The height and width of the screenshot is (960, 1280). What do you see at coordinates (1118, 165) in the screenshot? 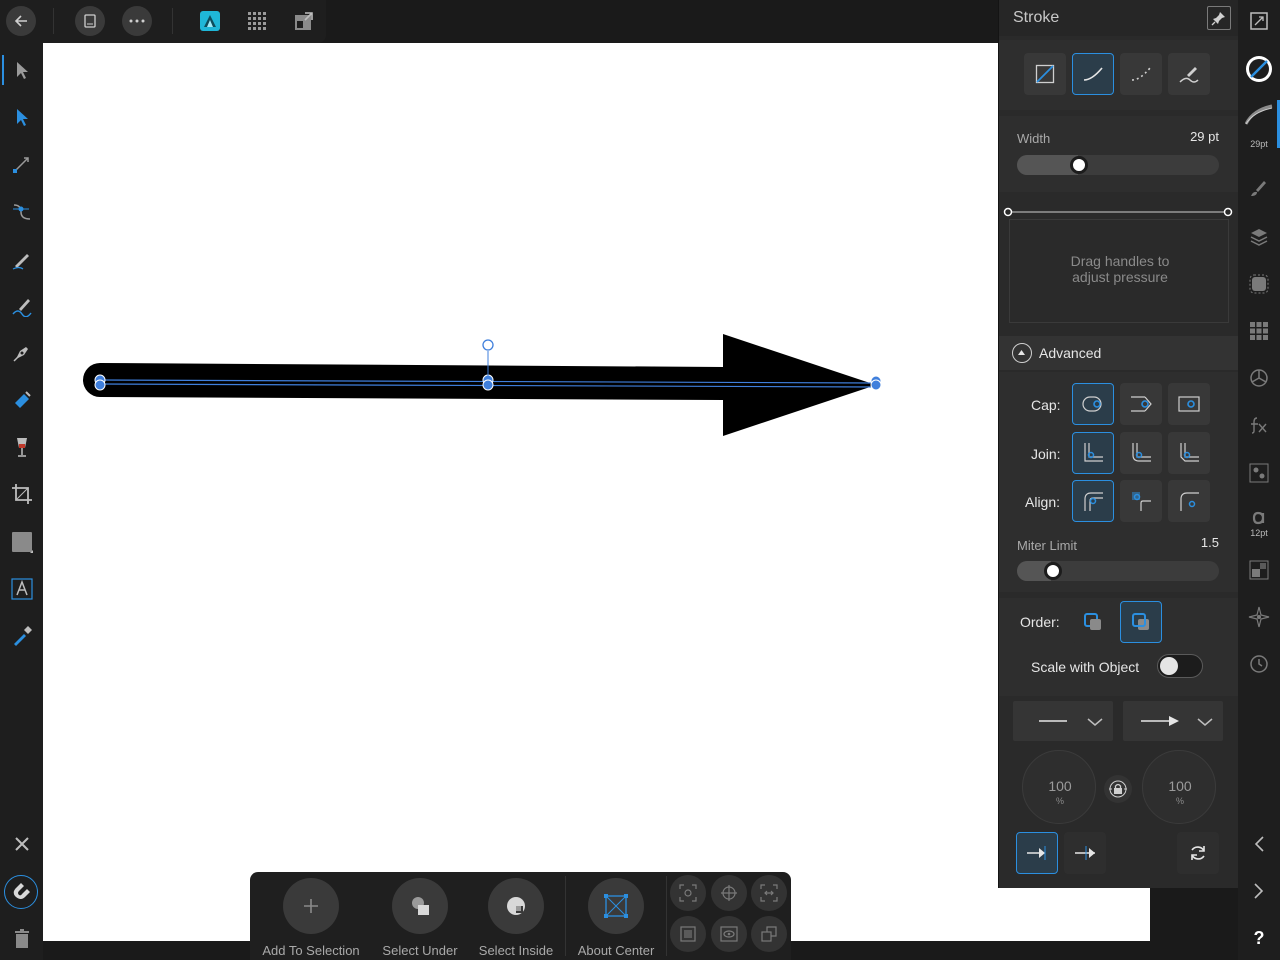
I see `width-slider` at bounding box center [1118, 165].